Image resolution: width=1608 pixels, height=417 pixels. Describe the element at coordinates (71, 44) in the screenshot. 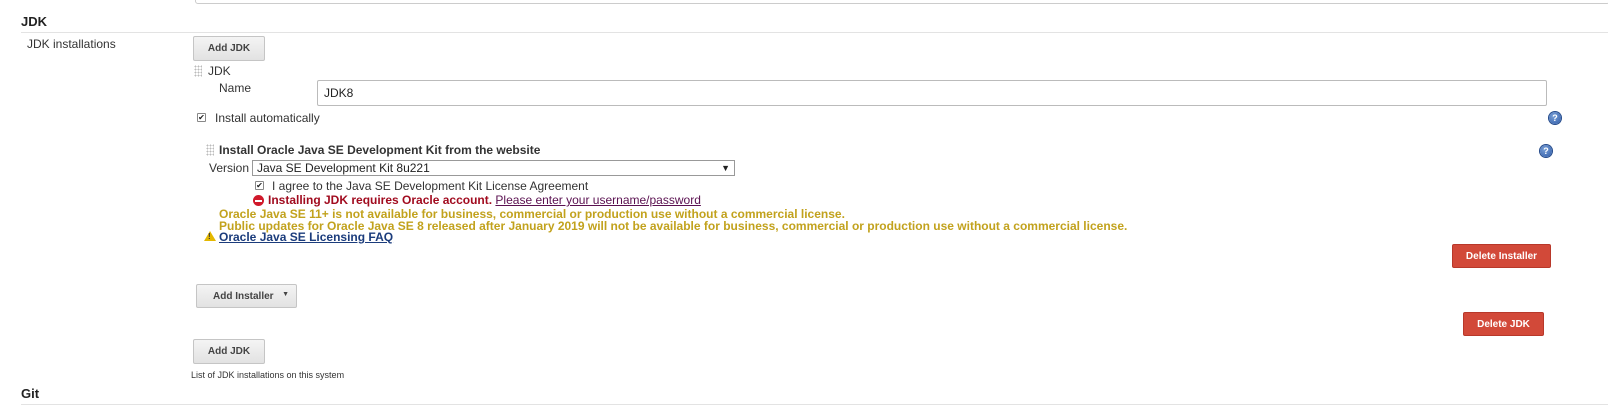

I see `jdk-installations-label: JDK installations` at that location.